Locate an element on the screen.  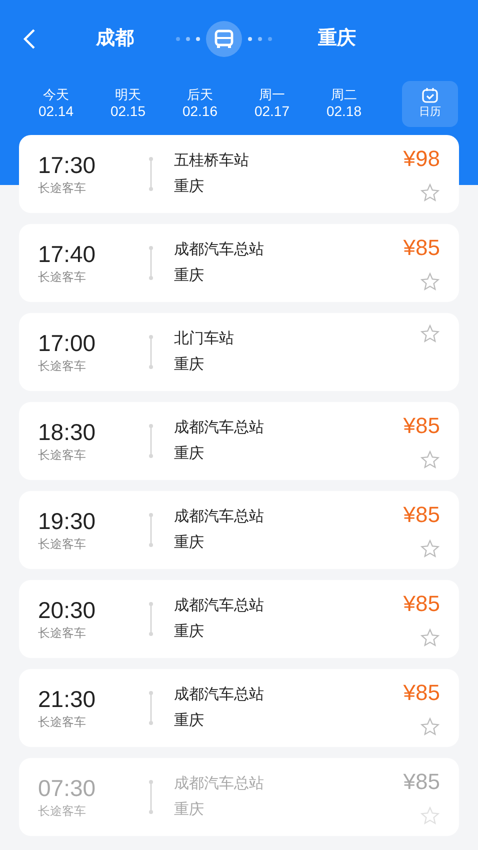
price: ¥98 is located at coordinates (421, 159).